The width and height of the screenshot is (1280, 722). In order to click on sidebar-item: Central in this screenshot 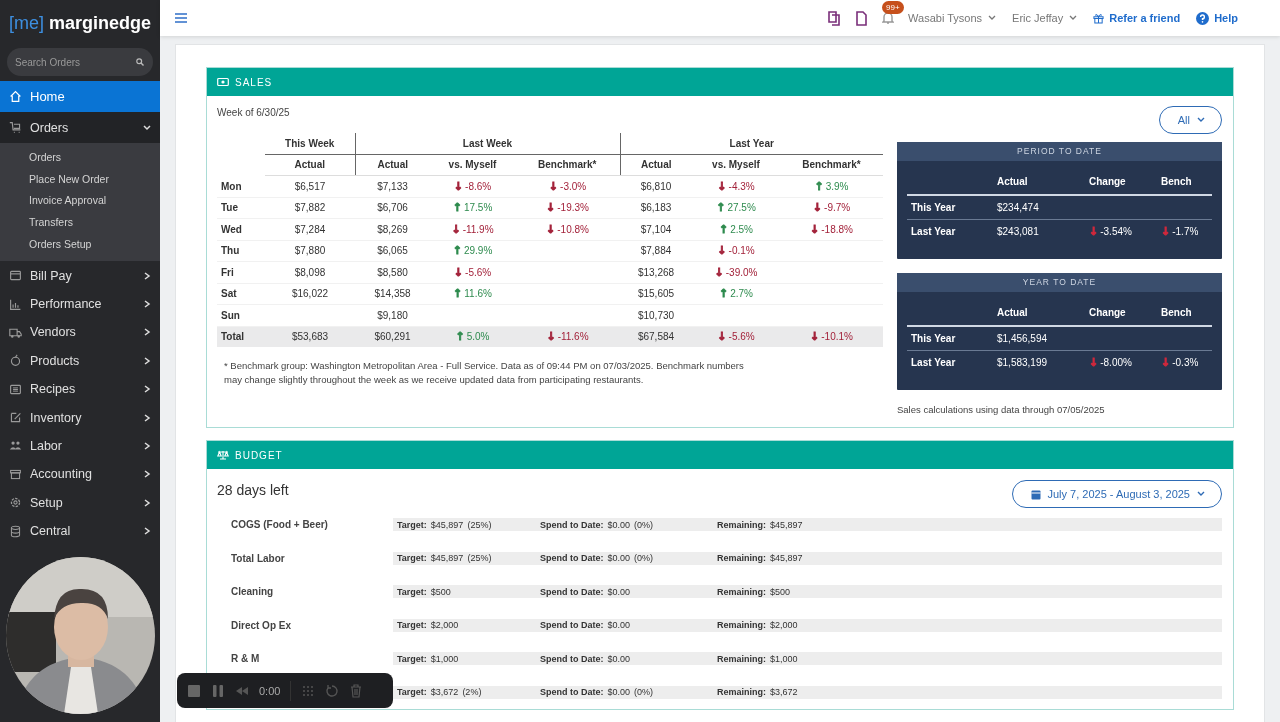, I will do `click(80, 531)`.